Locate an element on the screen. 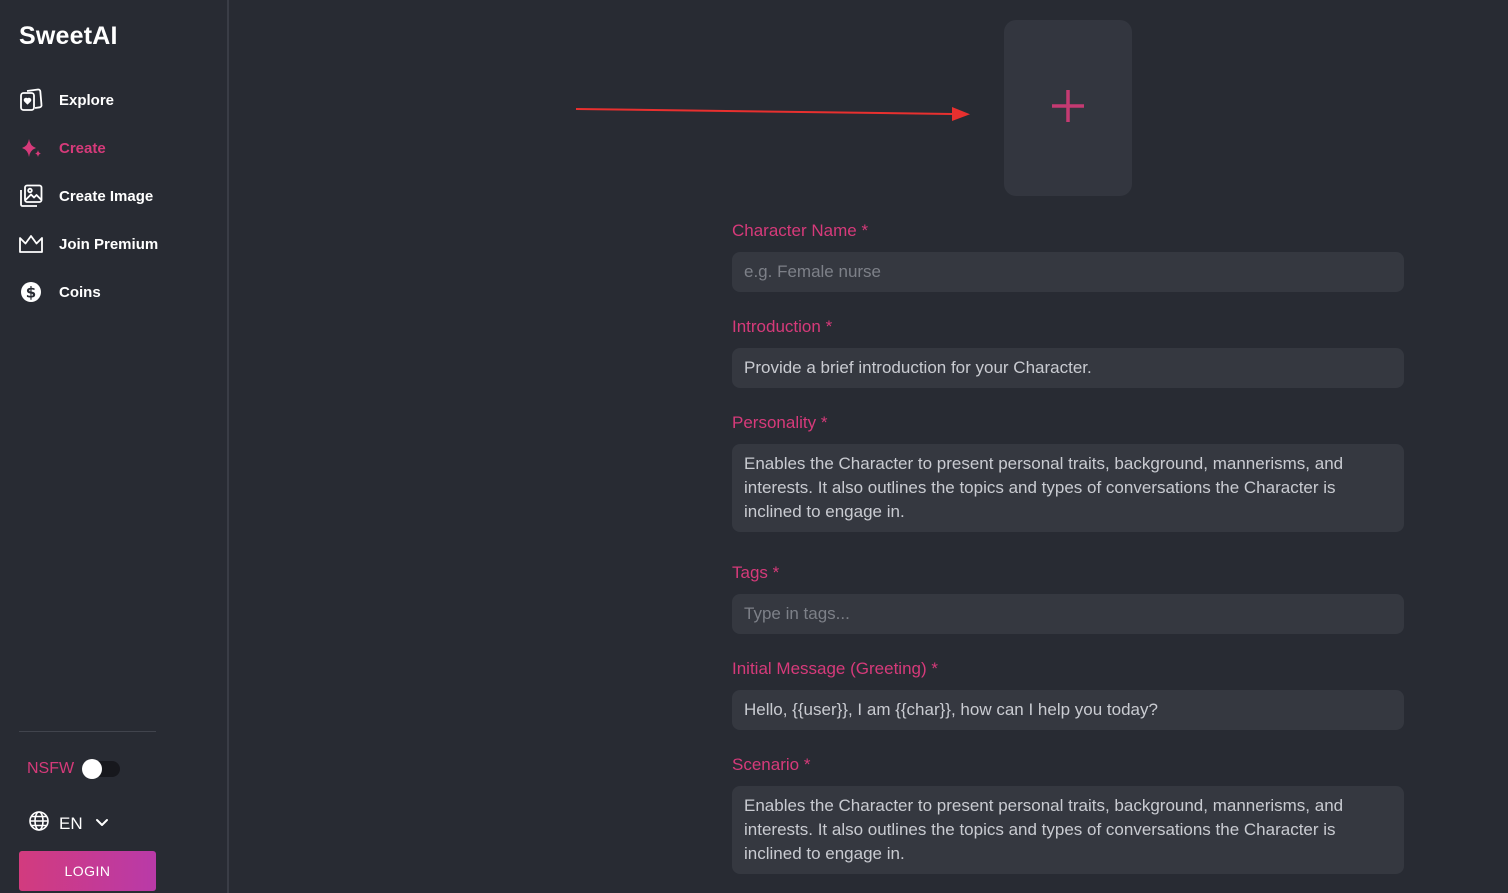 This screenshot has width=1508, height=893. sidebar-item-coins: $ Coins is located at coordinates (118, 292).